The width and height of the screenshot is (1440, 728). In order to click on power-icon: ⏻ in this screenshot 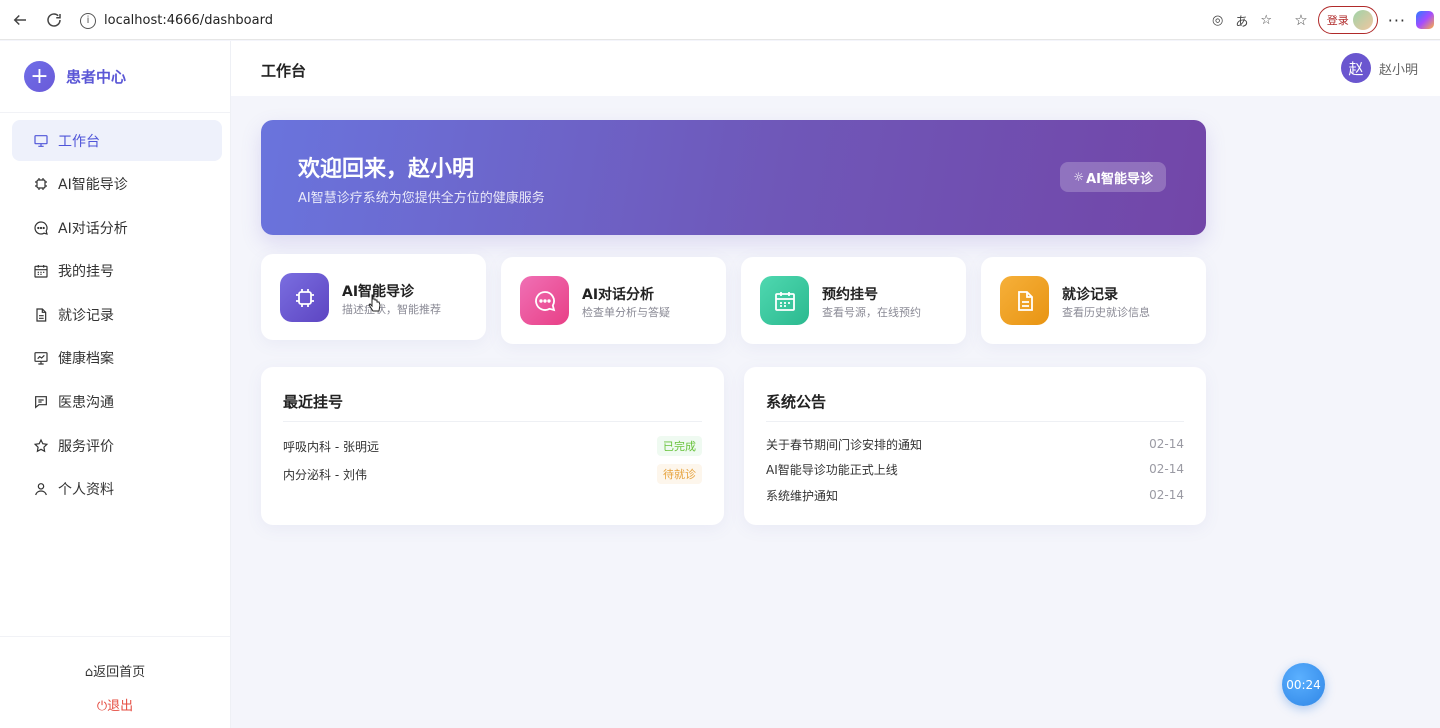, I will do `click(102, 706)`.